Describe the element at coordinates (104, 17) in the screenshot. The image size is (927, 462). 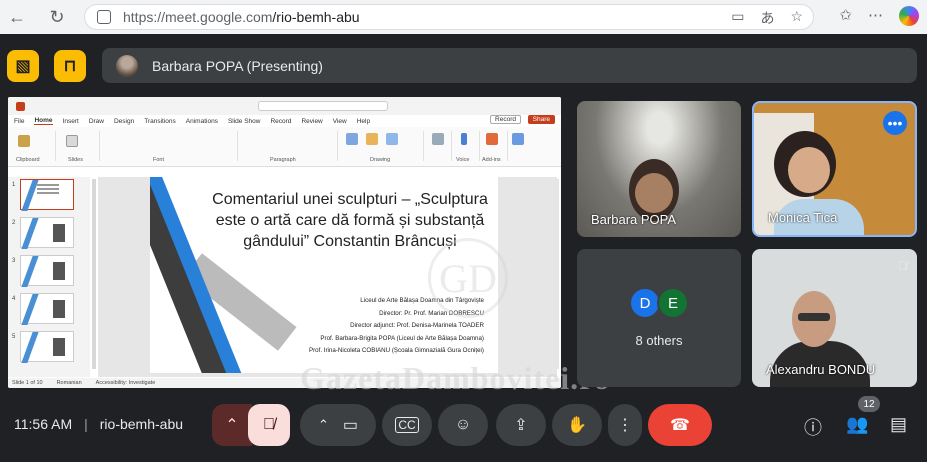
I see `site-info-icon` at that location.